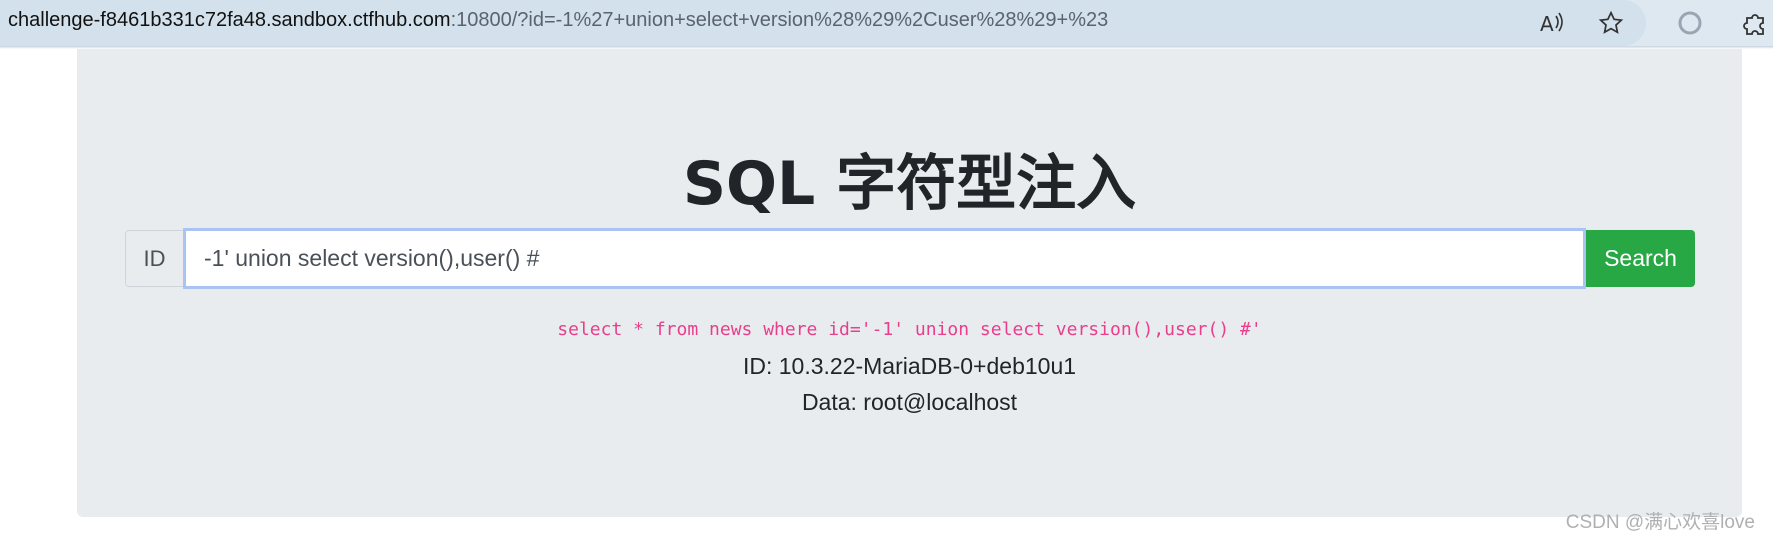 The image size is (1773, 538). Describe the element at coordinates (1611, 23) in the screenshot. I see `favorite-star-icon` at that location.